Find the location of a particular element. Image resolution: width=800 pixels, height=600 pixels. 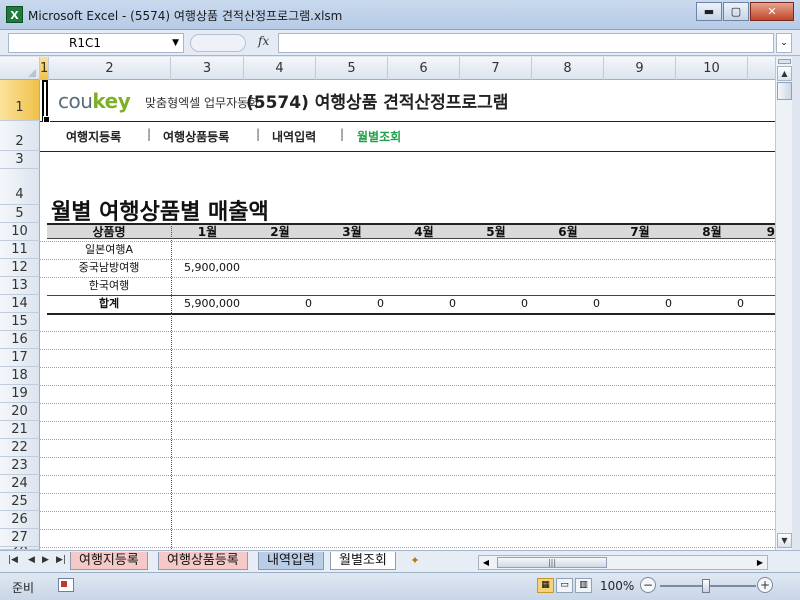

row-header: 22 is located at coordinates (20, 448).